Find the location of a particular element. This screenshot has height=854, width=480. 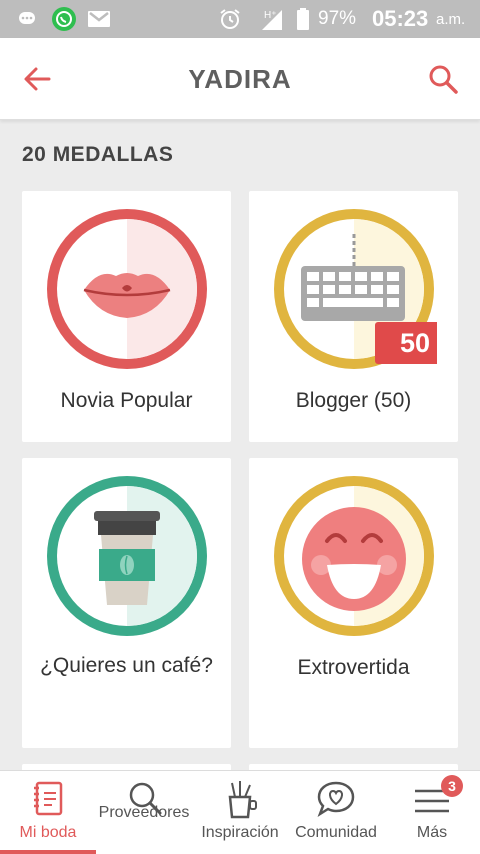

search-button is located at coordinates (443, 79).